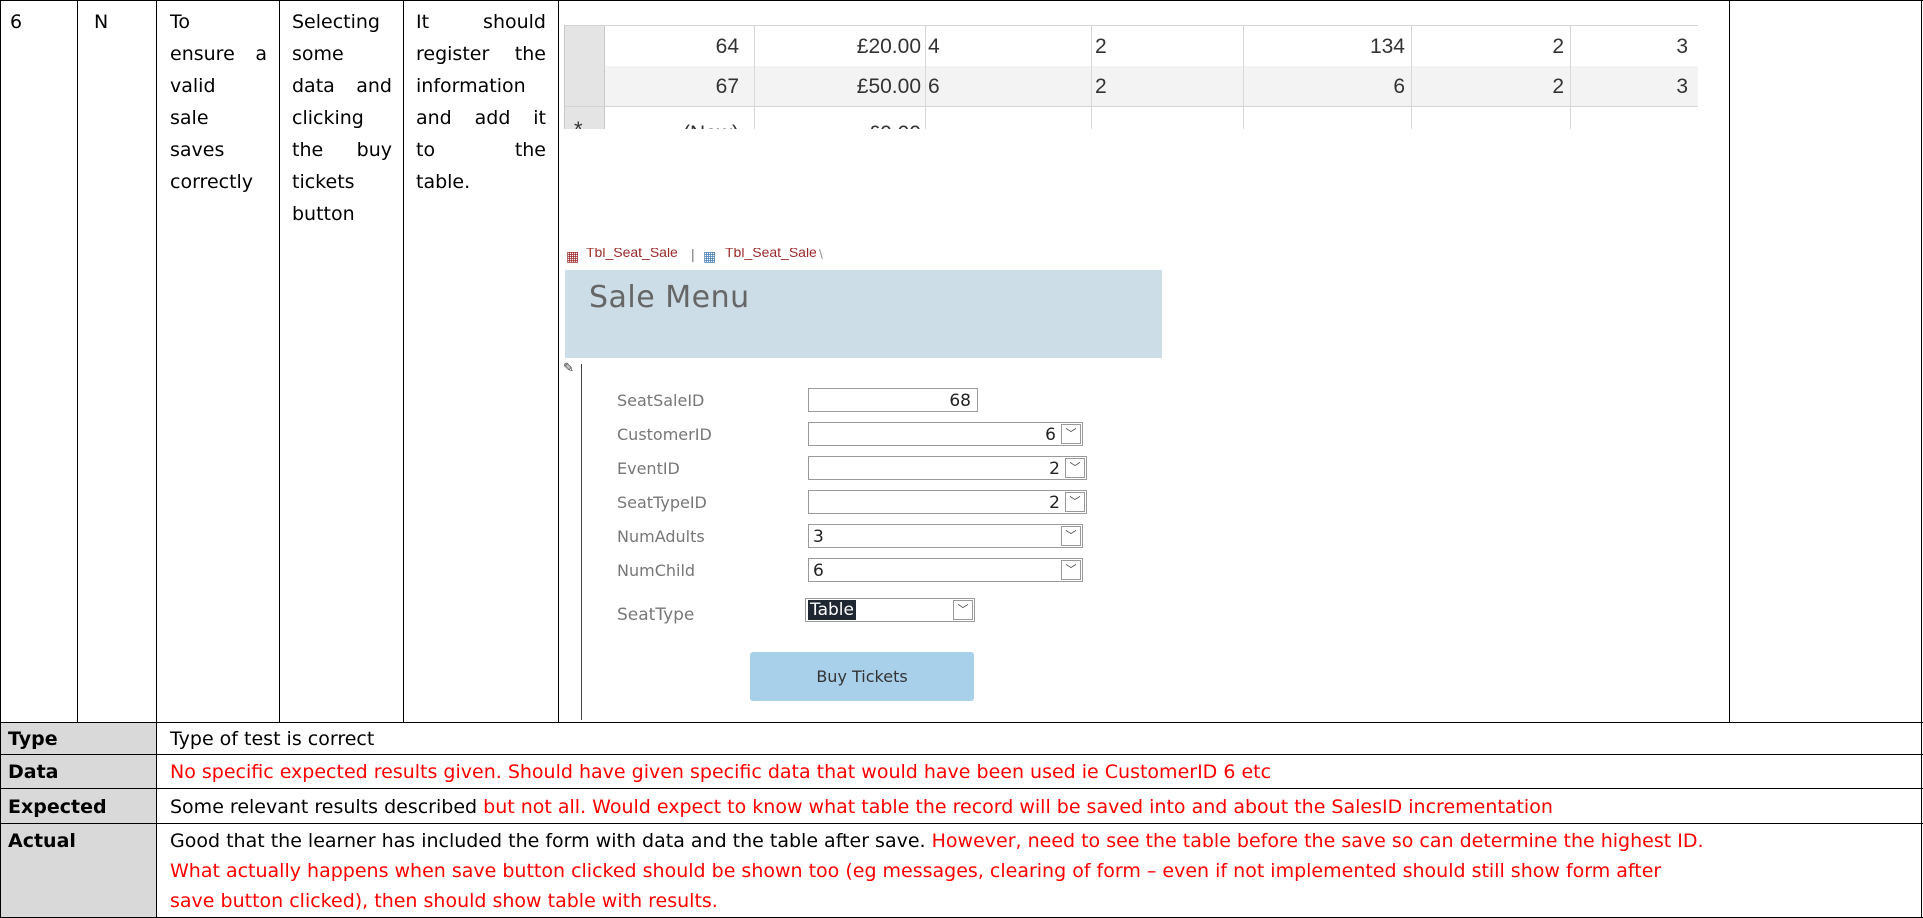  Describe the element at coordinates (324, 807) in the screenshot. I see `expected-text-black: Some relevant results described` at that location.